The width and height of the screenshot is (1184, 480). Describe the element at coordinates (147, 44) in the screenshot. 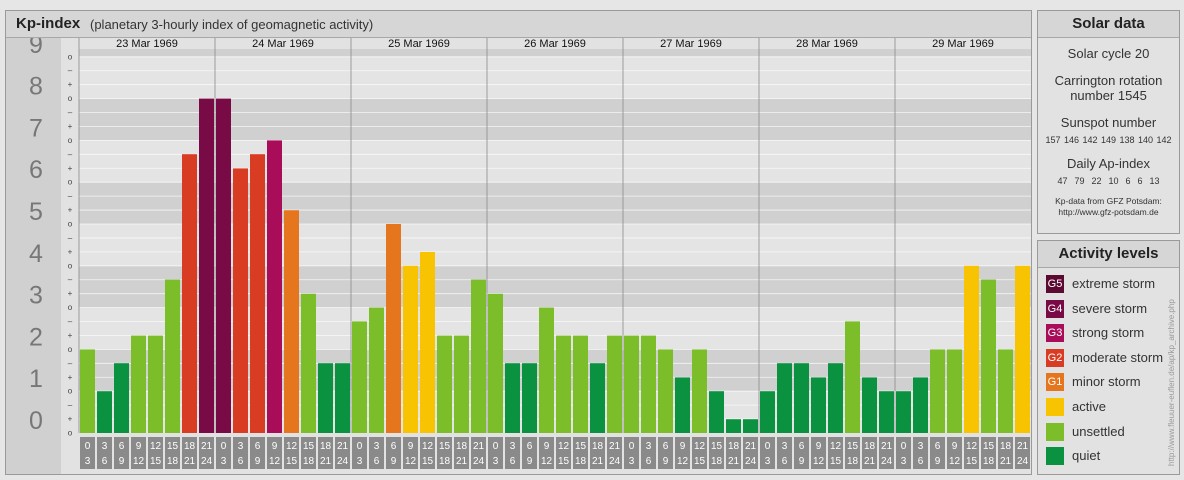

I see `day-label: 23 Mar 1969` at that location.